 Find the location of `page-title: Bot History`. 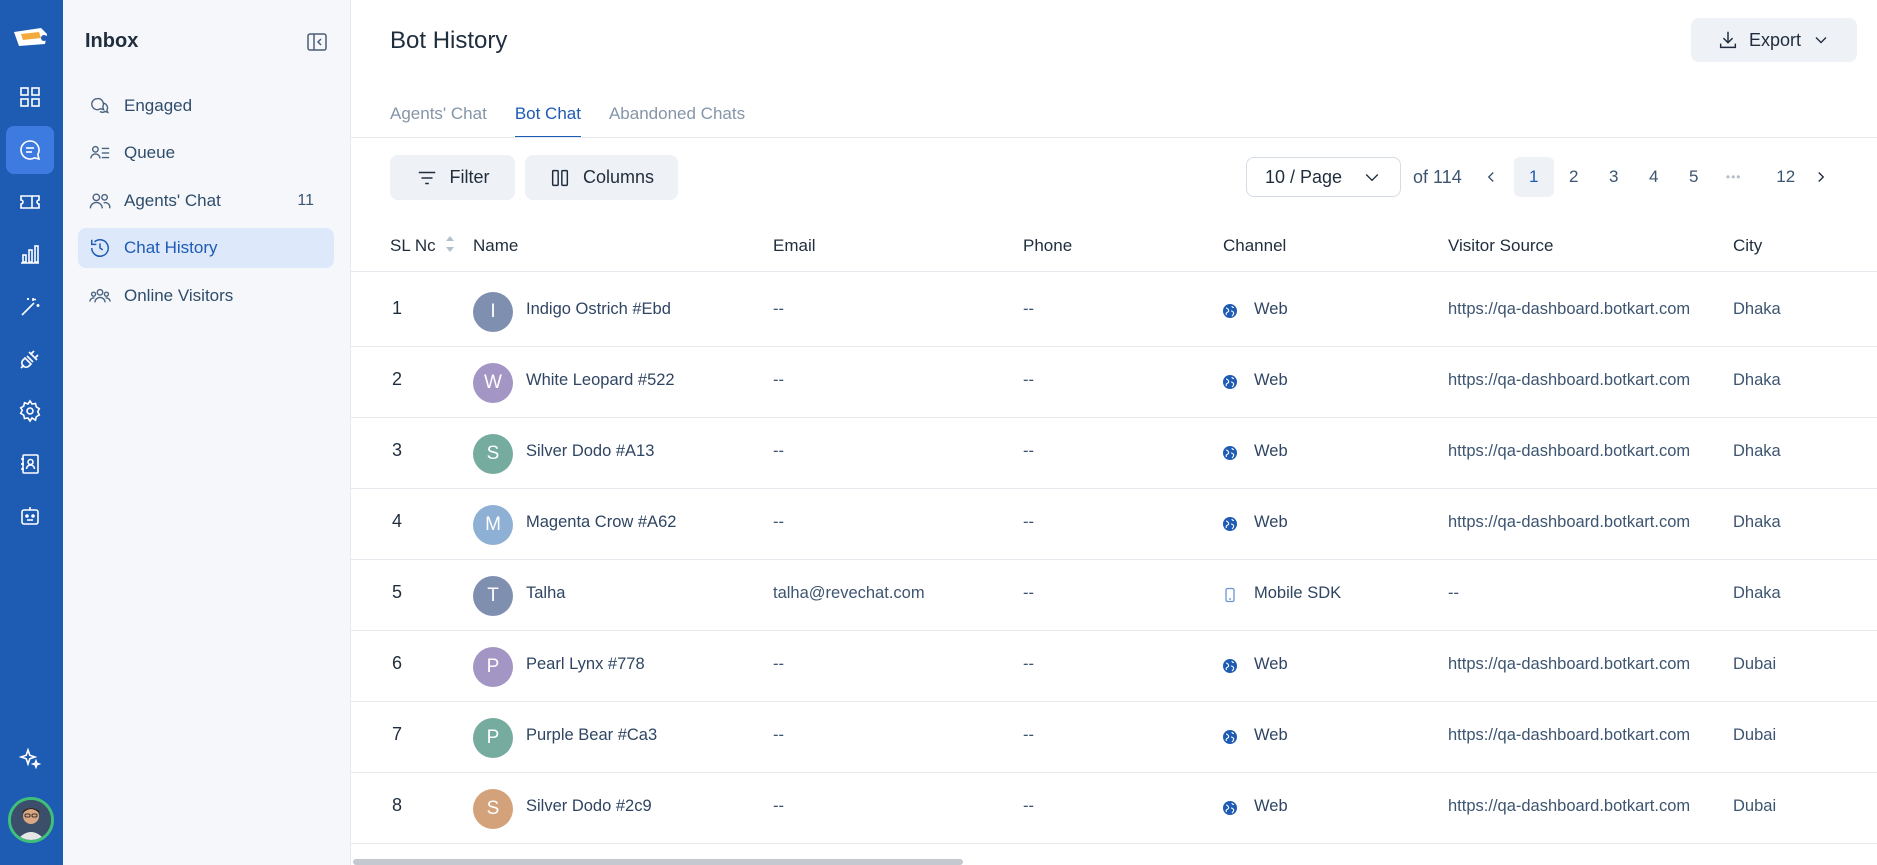

page-title: Bot History is located at coordinates (449, 40).